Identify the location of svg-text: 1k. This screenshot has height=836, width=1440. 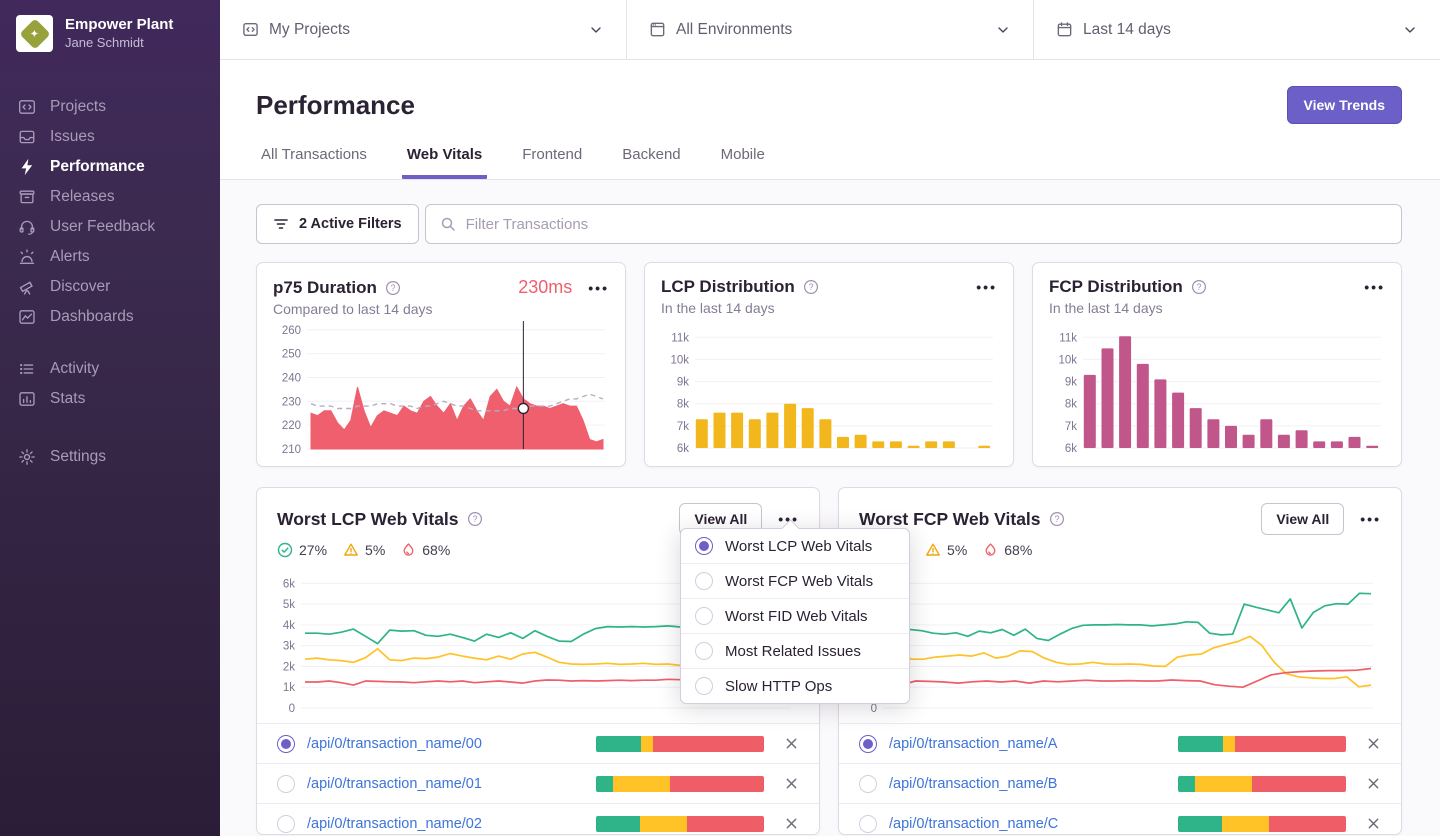
(289, 688).